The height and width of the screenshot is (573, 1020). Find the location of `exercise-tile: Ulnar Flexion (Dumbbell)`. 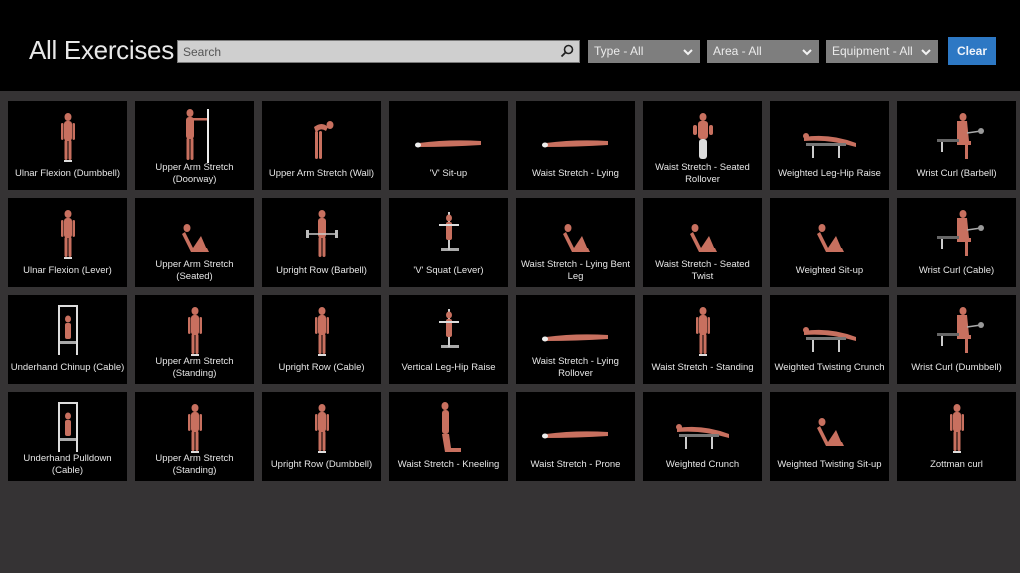

exercise-tile: Ulnar Flexion (Dumbbell) is located at coordinates (67, 145).